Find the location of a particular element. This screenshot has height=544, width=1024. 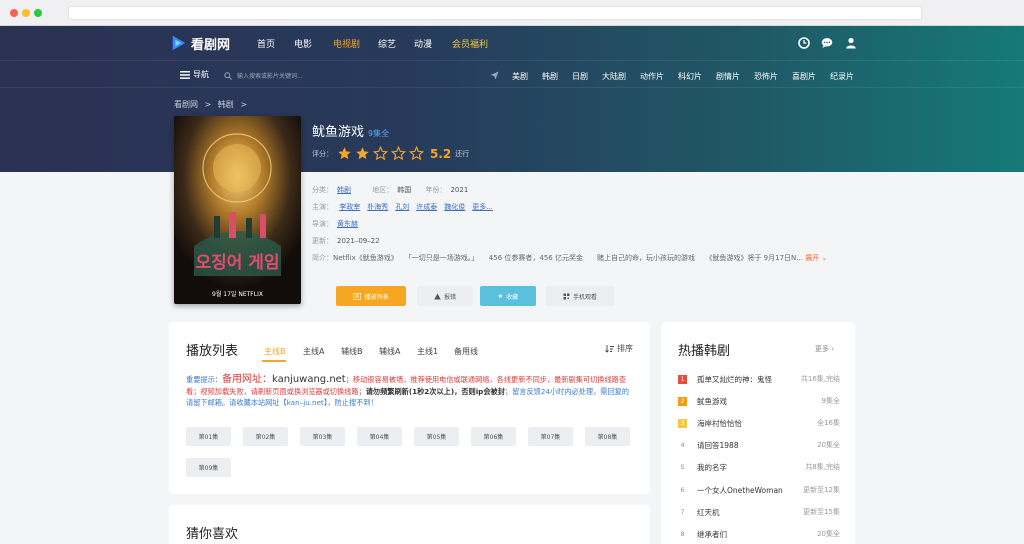

rating-row: 评分： 5.2 还行 is located at coordinates (390, 153).